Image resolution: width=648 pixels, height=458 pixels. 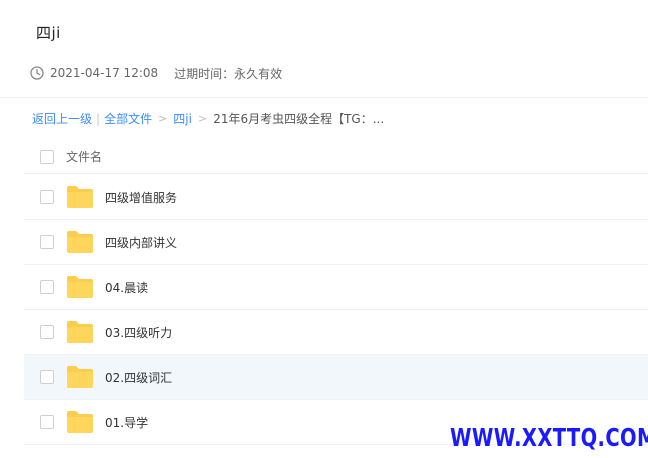 I want to click on share-meta: 2021-04-17 12:08 过期时间： 永久有效, so click(x=156, y=73).